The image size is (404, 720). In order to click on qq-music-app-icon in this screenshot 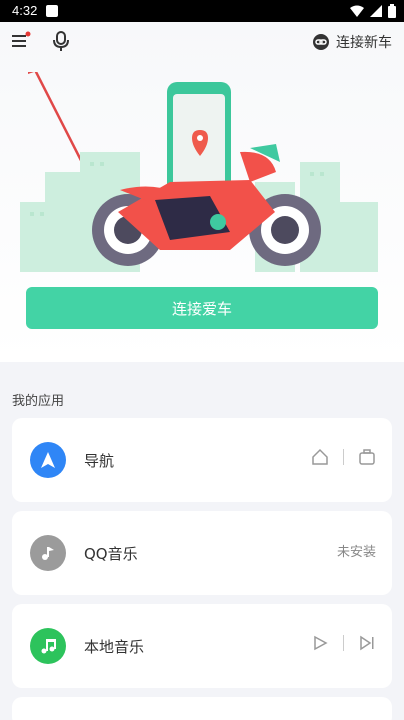, I will do `click(48, 553)`.